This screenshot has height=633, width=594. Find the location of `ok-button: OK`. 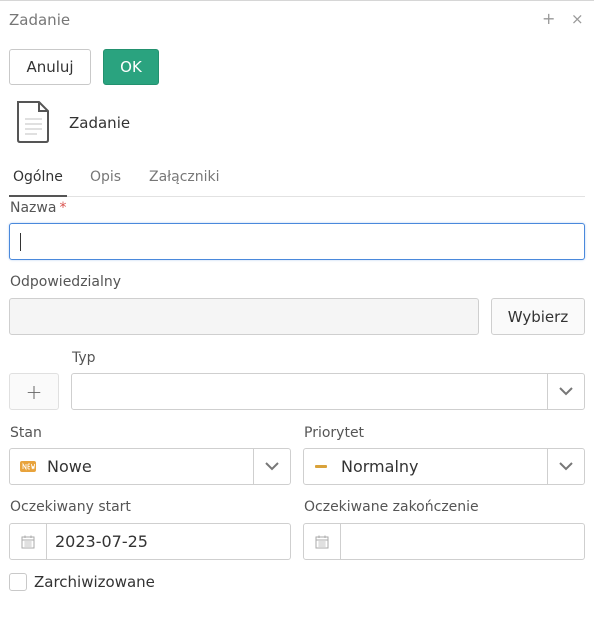

ok-button: OK is located at coordinates (131, 67).